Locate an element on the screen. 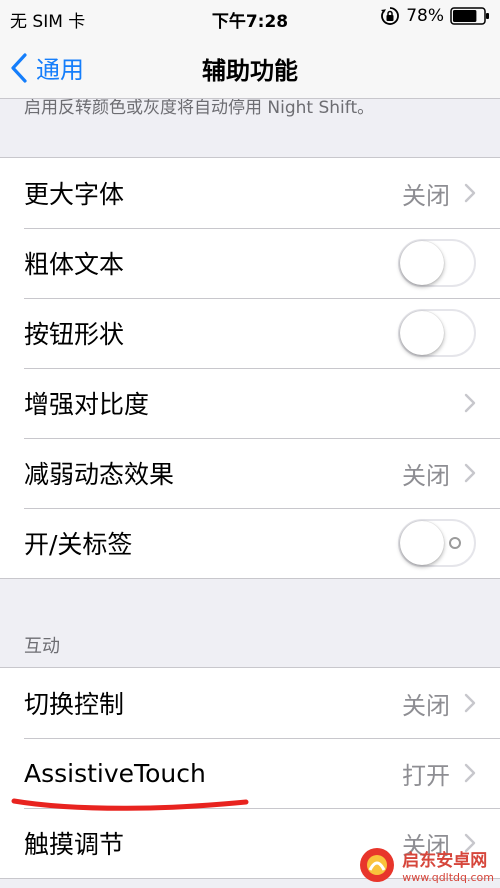 The height and width of the screenshot is (888, 500). settings-row: 按钮形状 is located at coordinates (250, 333).